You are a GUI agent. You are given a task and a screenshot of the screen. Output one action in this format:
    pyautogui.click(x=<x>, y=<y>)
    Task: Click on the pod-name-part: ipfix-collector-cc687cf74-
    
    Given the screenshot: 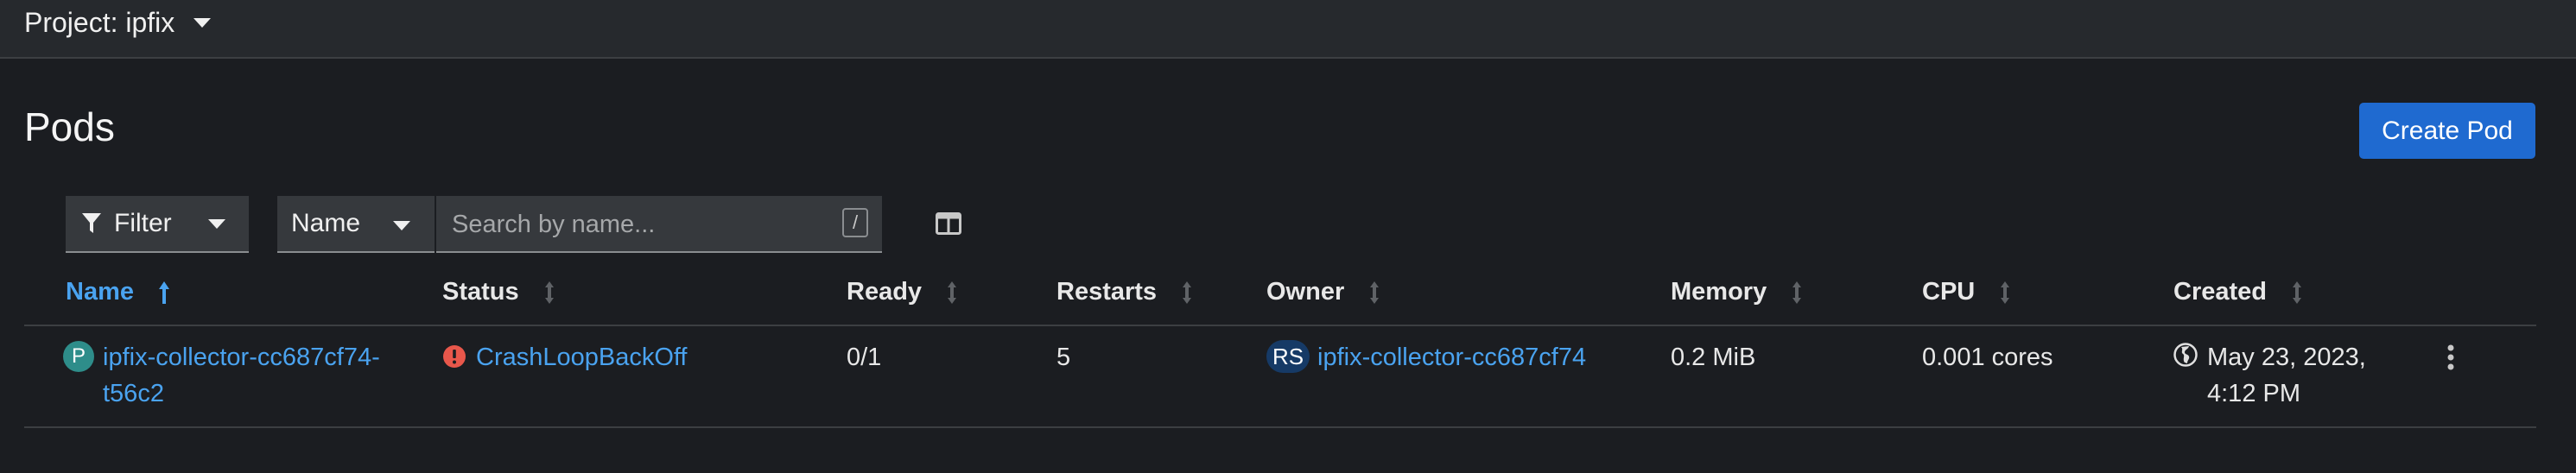 What is the action you would take?
    pyautogui.click(x=241, y=357)
    